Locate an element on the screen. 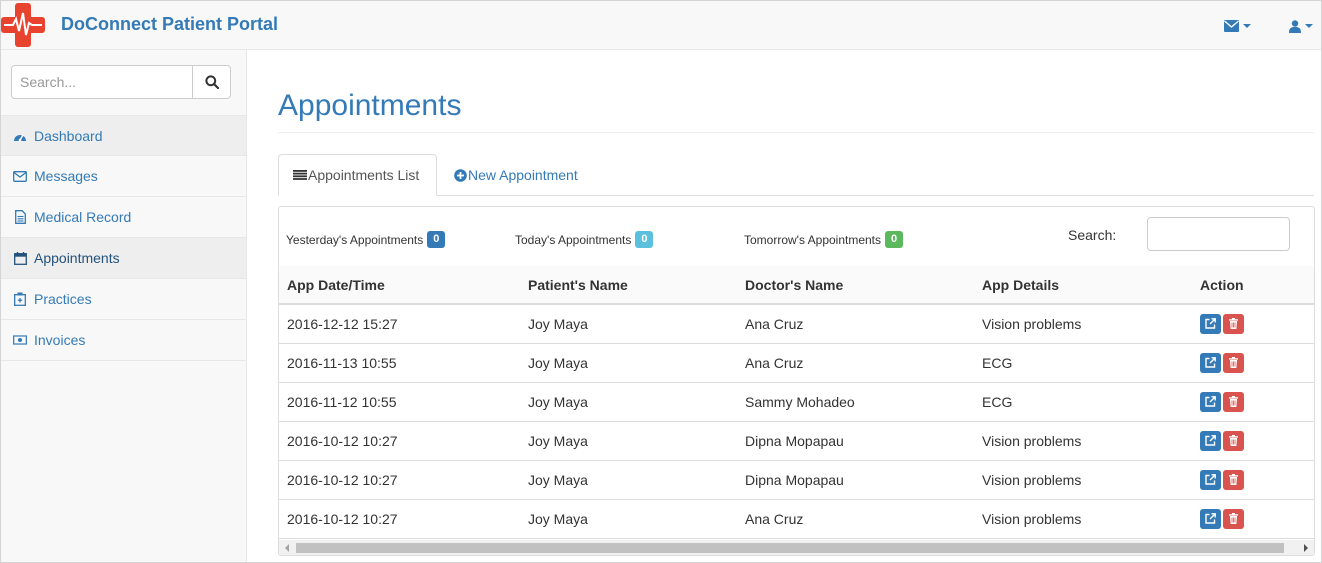 The width and height of the screenshot is (1322, 563). sidebar-item-messages: Messages is located at coordinates (123, 176).